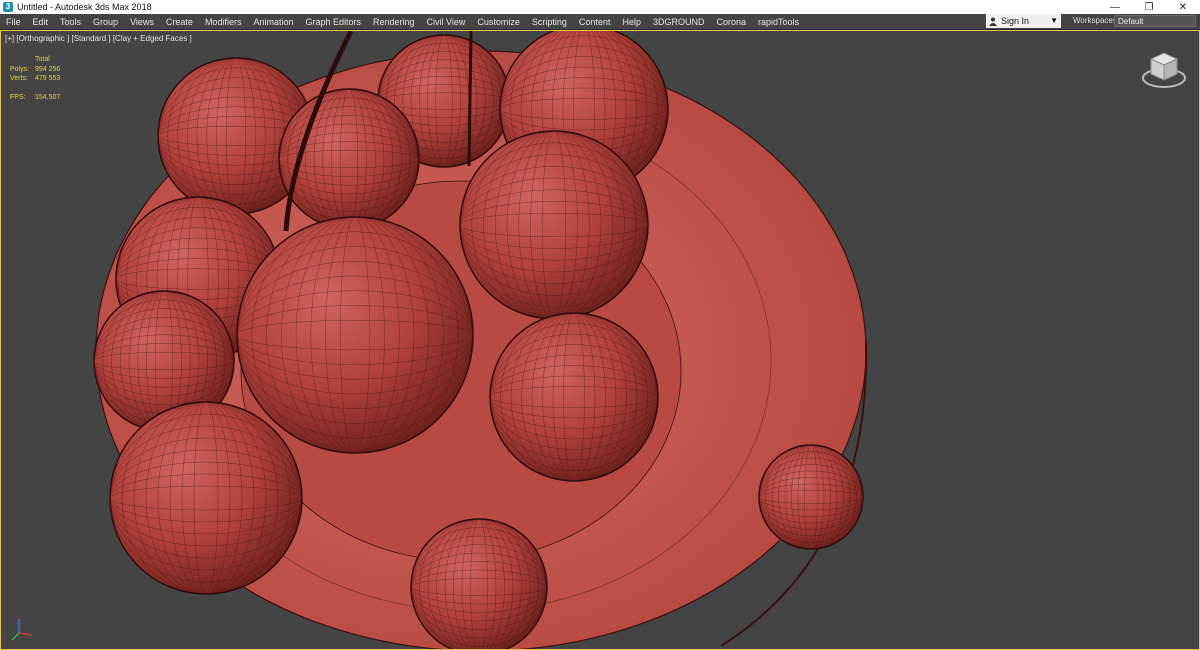 This screenshot has width=1200, height=650. What do you see at coordinates (778, 22) in the screenshot?
I see `menu-rapidtools: rapidTools` at bounding box center [778, 22].